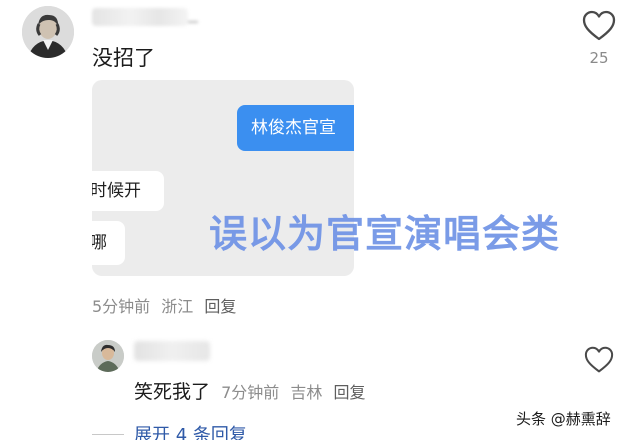  Describe the element at coordinates (128, 191) in the screenshot. I see `chat-bubble-received: 时候开` at that location.